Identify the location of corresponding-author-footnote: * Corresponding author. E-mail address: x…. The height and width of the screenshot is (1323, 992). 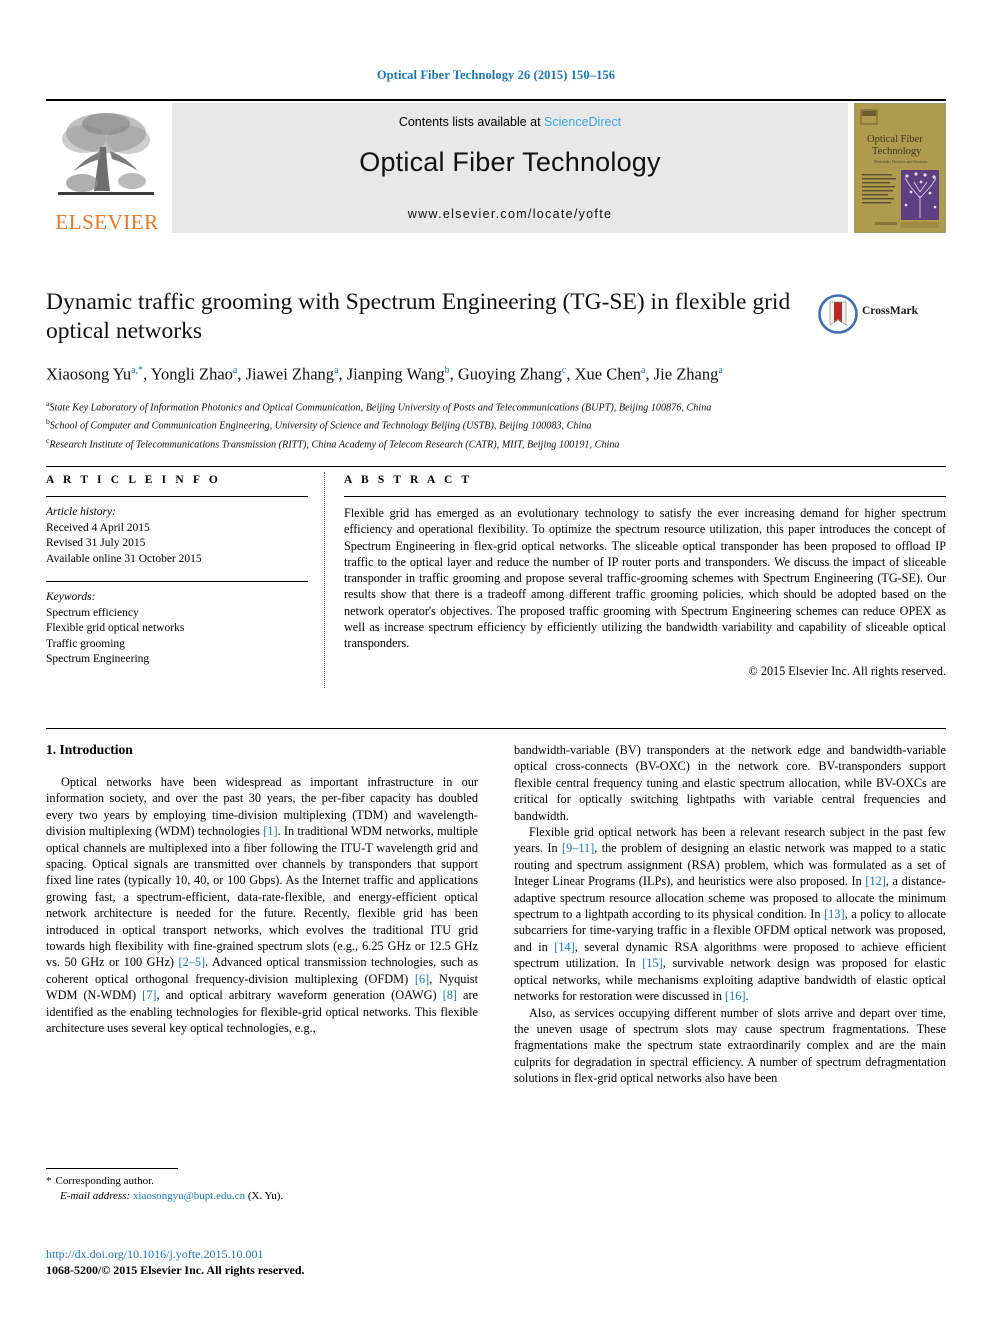
(262, 1185).